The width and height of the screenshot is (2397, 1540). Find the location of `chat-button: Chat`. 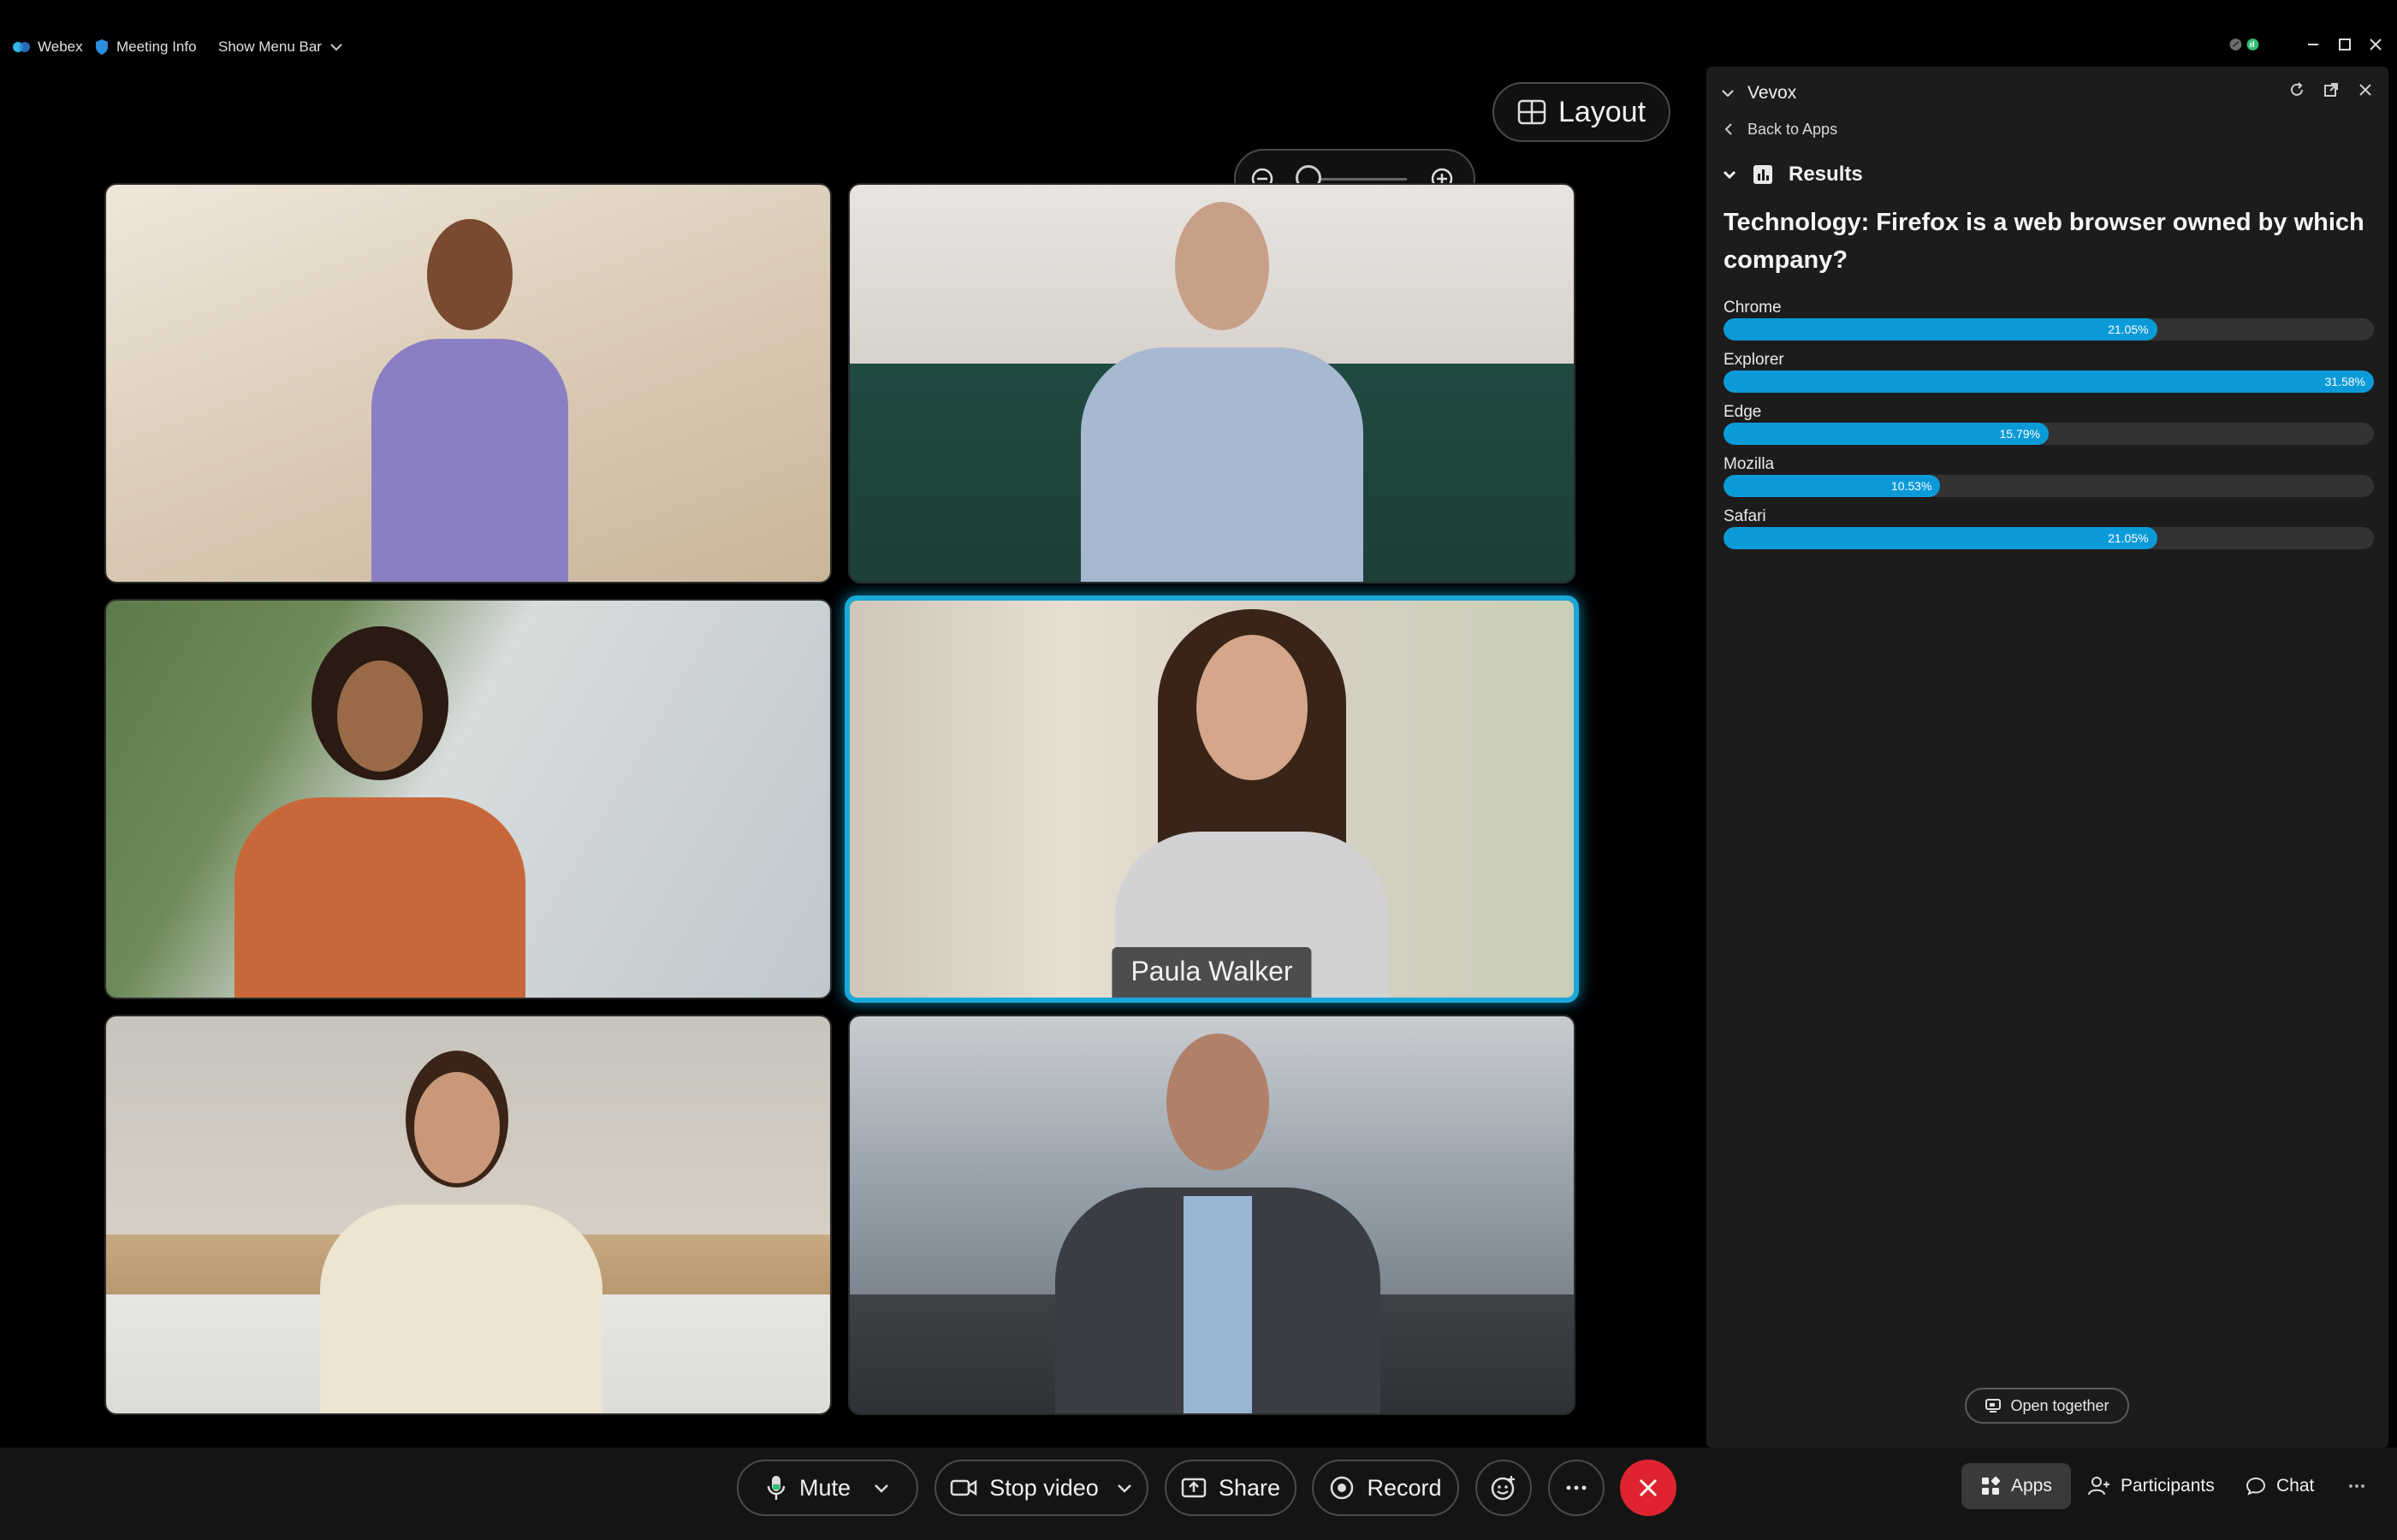

chat-button: Chat is located at coordinates (2280, 1486).